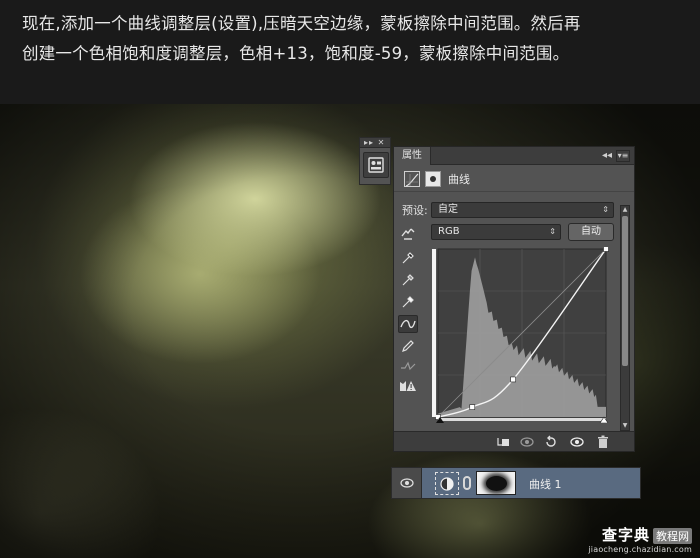 Image resolution: width=700 pixels, height=558 pixels. Describe the element at coordinates (408, 280) in the screenshot. I see `gray-eyedropper-icon` at that location.